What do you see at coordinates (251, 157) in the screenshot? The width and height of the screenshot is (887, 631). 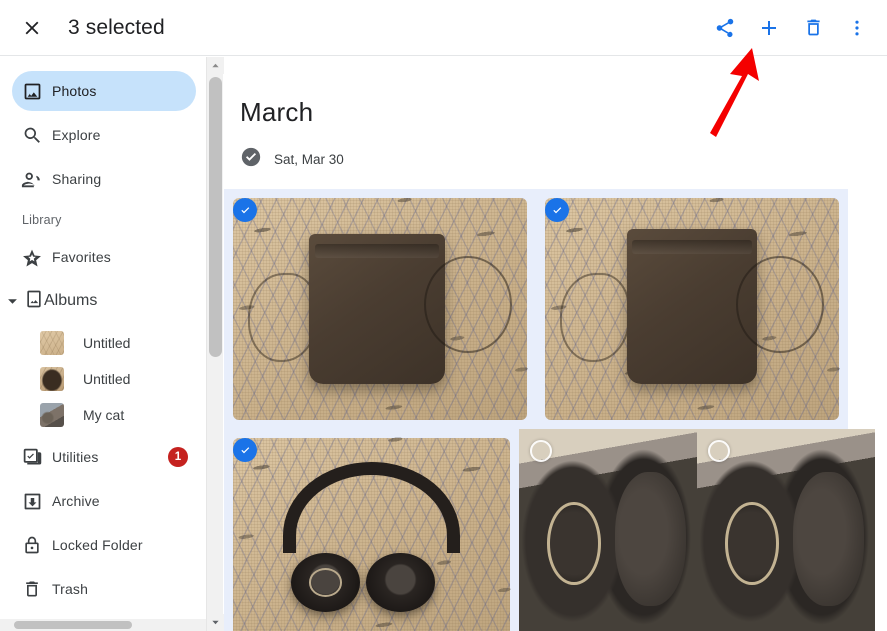 I see `check-circle-icon` at bounding box center [251, 157].